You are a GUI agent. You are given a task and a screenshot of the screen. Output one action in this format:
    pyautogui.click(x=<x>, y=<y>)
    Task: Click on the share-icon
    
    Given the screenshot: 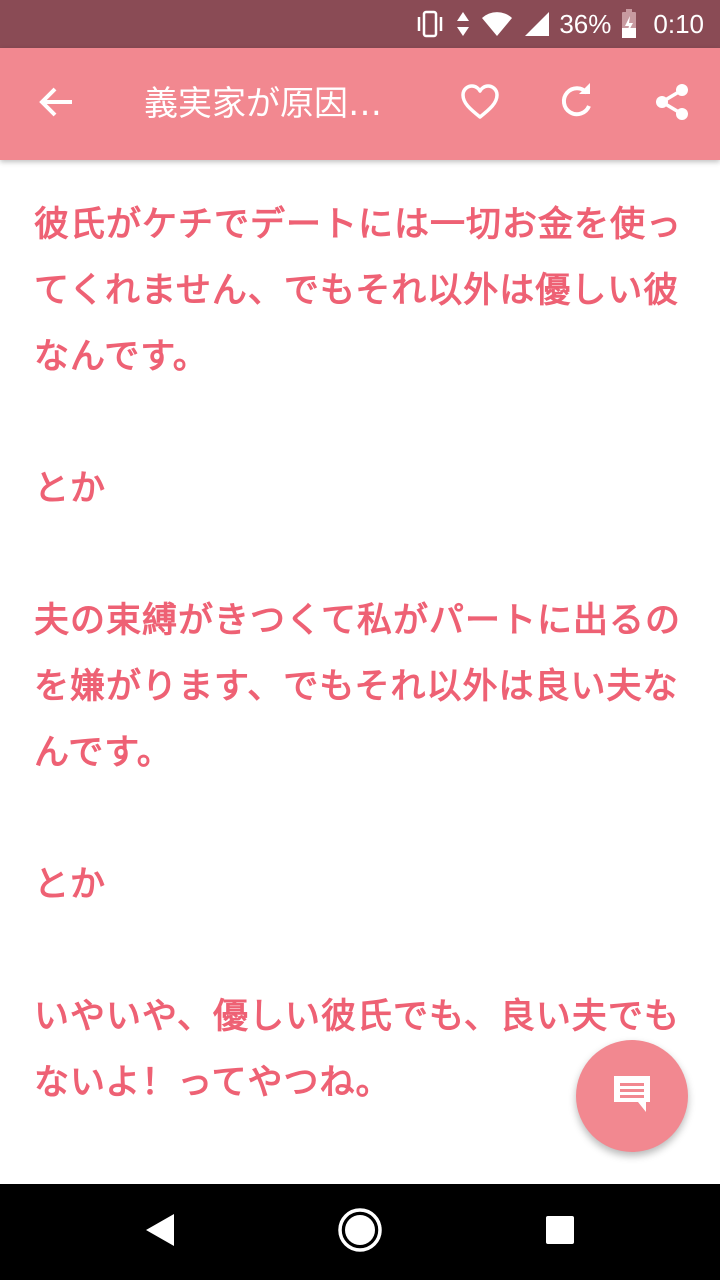 What is the action you would take?
    pyautogui.click(x=672, y=104)
    